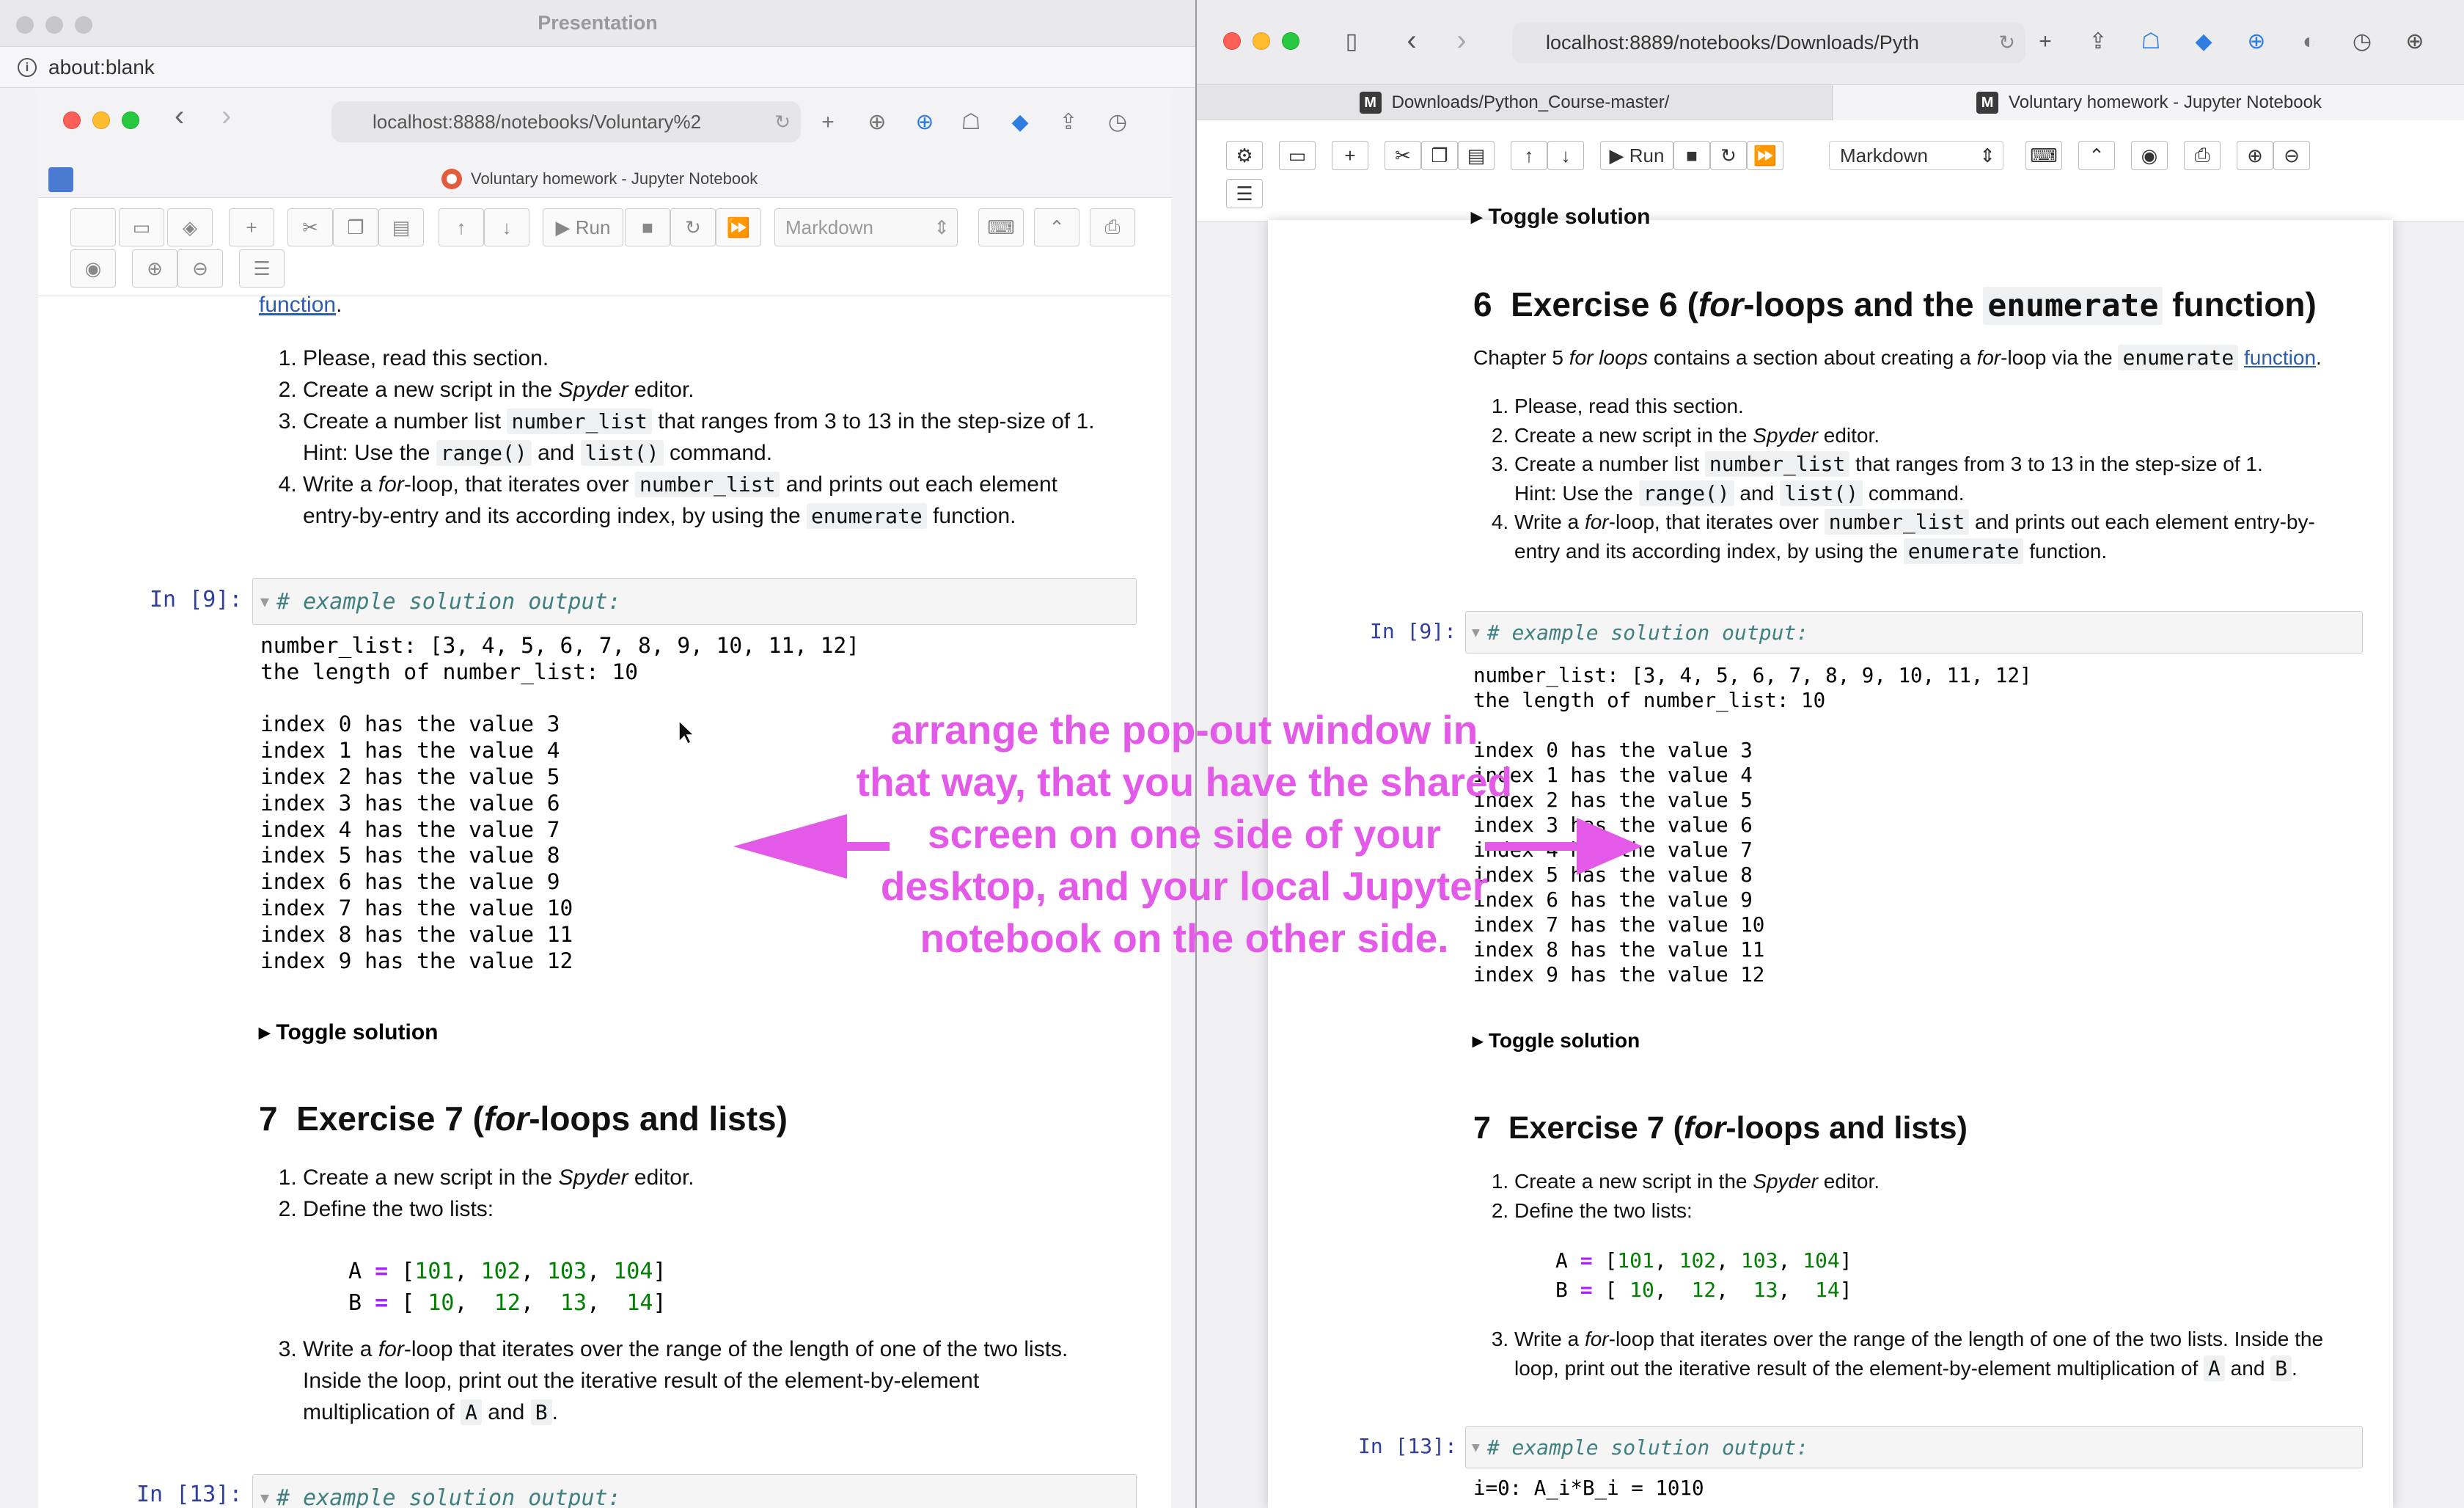 Image resolution: width=2464 pixels, height=1508 pixels. I want to click on mouse-cursor-icon, so click(686, 732).